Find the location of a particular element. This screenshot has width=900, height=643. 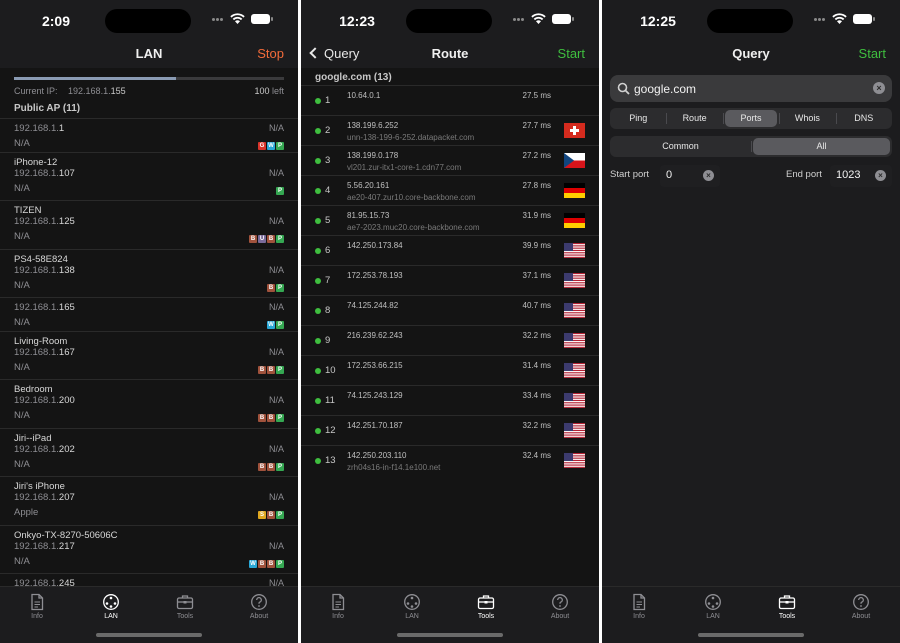

question-icon is located at coordinates (259, 602).